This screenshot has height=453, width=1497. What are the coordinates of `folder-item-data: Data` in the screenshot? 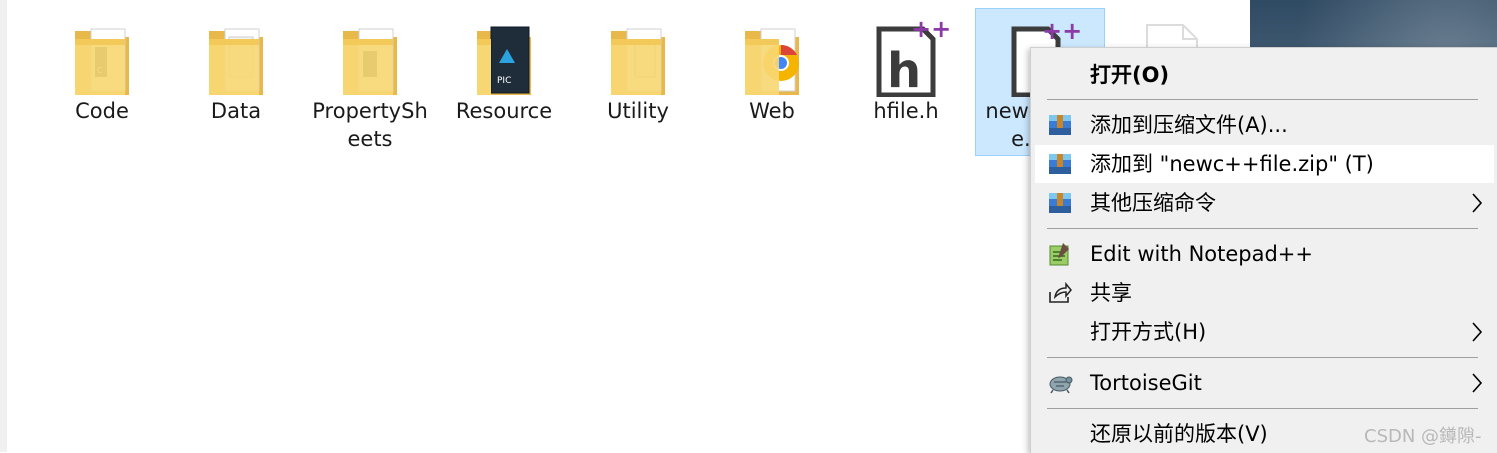 It's located at (236, 82).